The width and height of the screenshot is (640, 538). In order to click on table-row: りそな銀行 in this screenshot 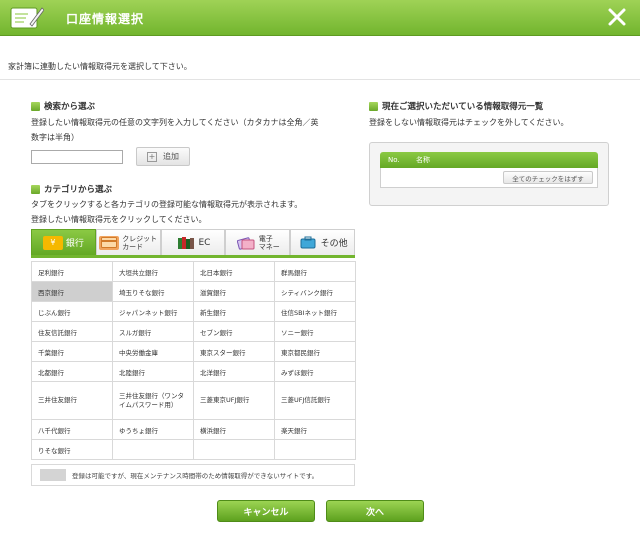, I will do `click(193, 449)`.